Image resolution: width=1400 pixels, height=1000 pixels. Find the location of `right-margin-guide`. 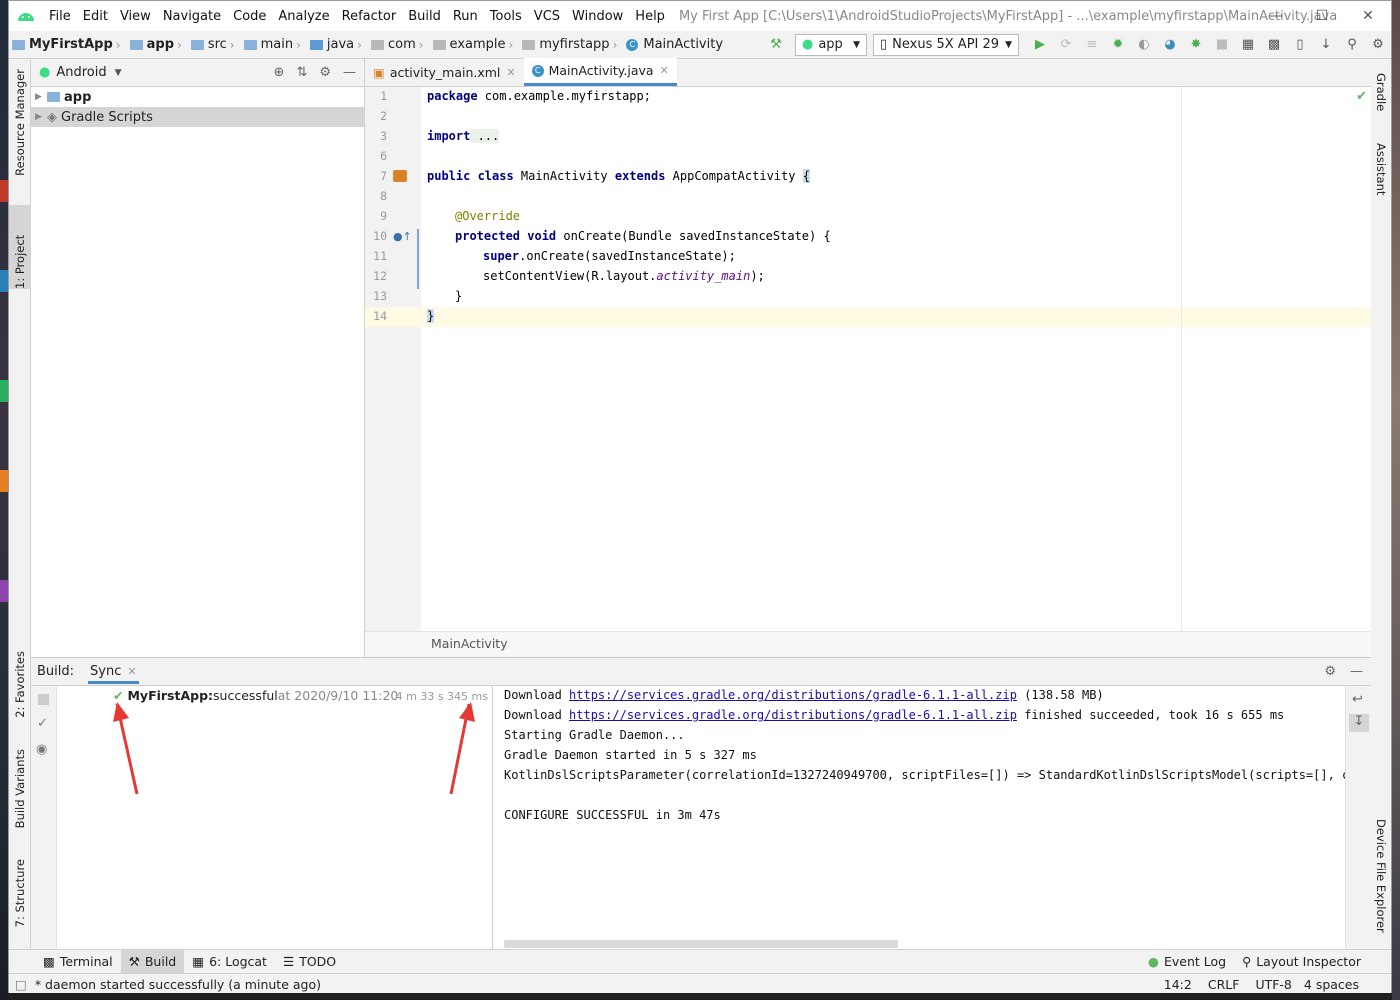

right-margin-guide is located at coordinates (1181, 359).